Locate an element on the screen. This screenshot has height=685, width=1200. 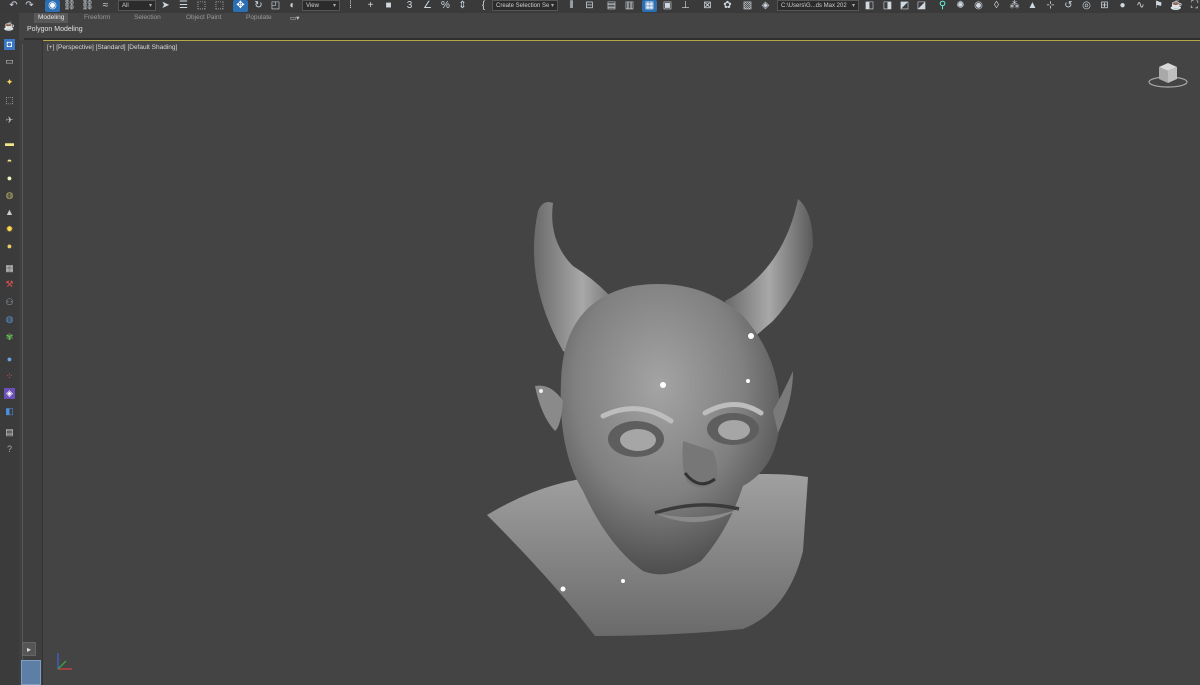
render-sphere-icon: ● is located at coordinates (9, 359).